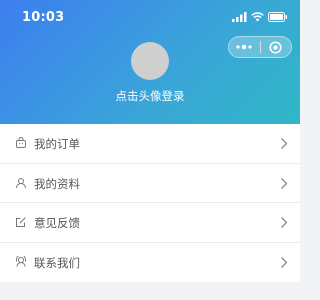 The height and width of the screenshot is (300, 320). I want to click on close-program-button, so click(276, 47).